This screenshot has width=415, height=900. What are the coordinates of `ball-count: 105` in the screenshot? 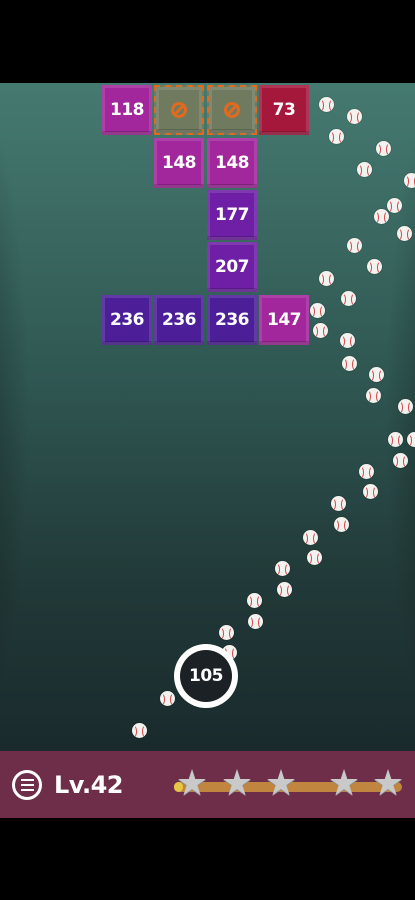 It's located at (206, 676).